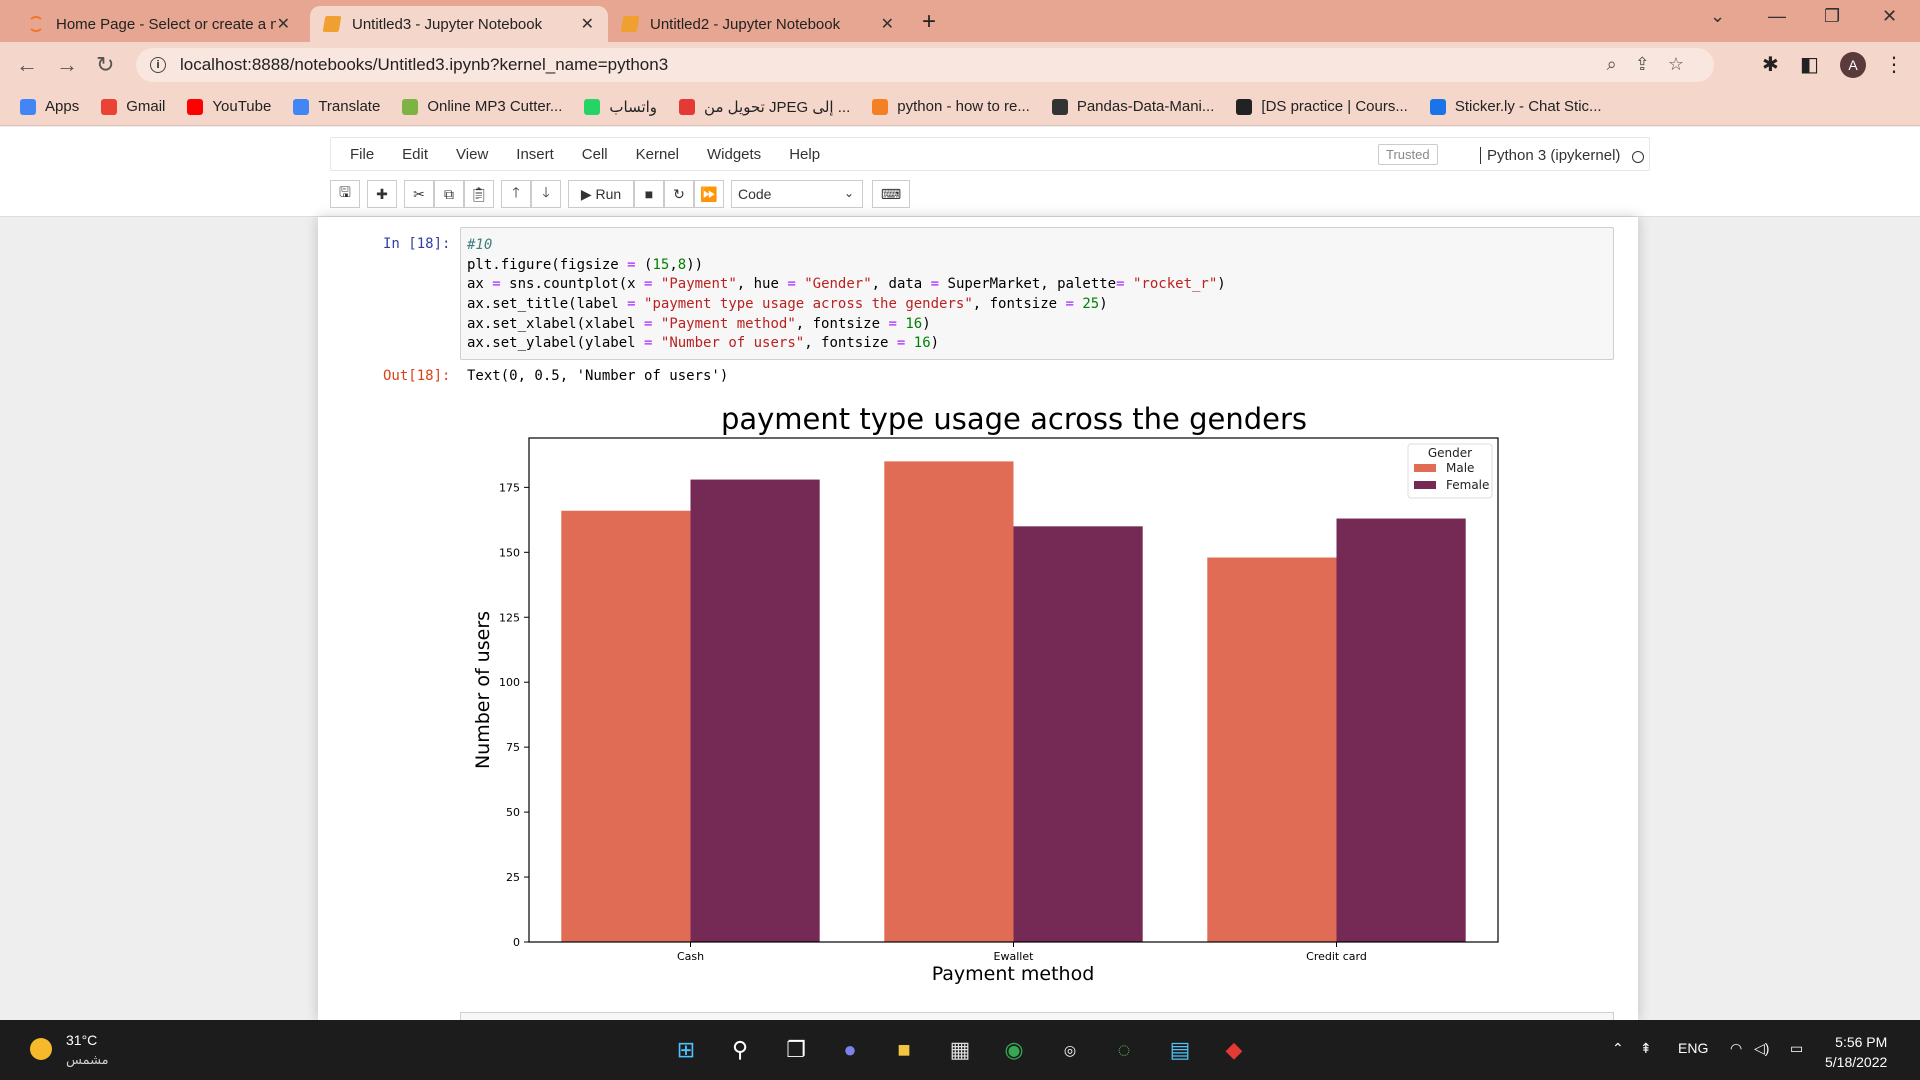 The height and width of the screenshot is (1080, 1920). I want to click on bookmark-item: YouTube, so click(229, 106).